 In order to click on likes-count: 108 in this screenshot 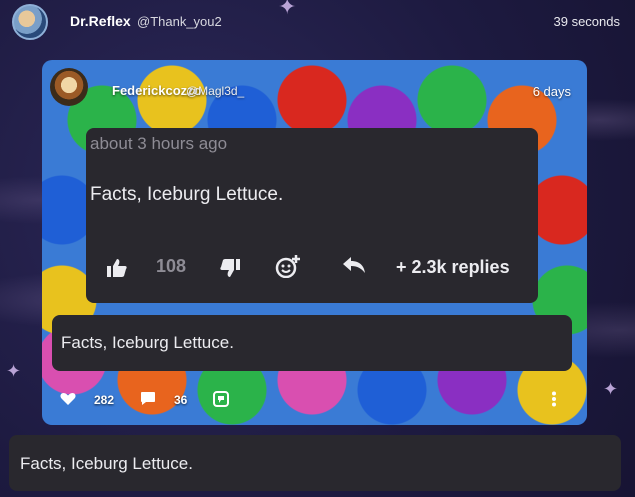, I will do `click(171, 266)`.